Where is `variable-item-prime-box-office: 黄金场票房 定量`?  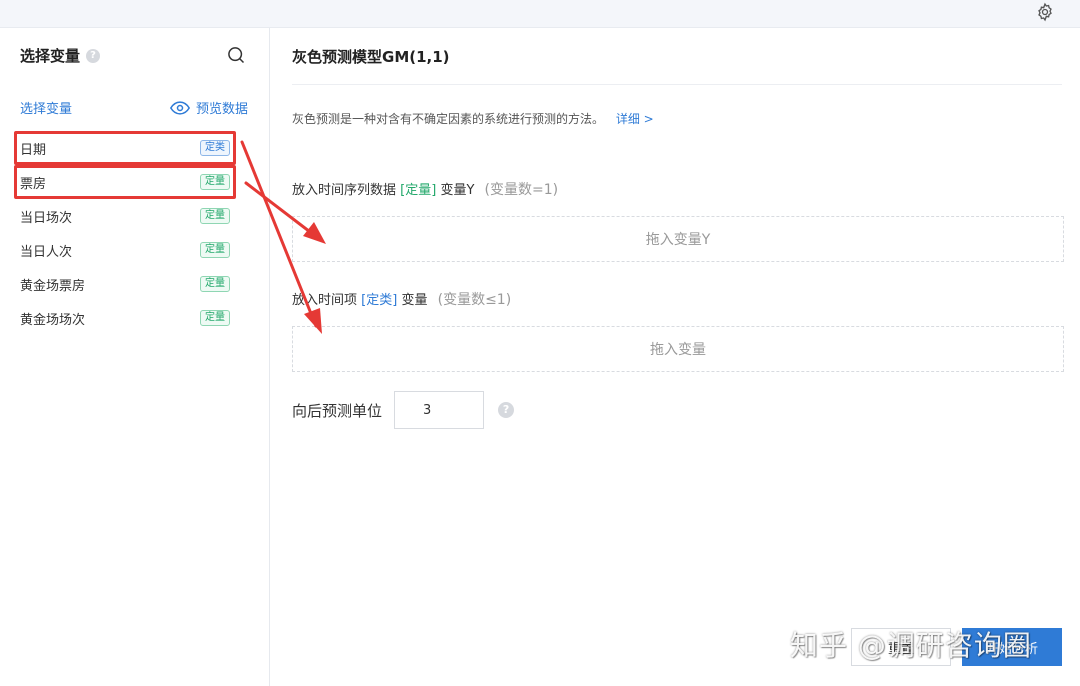
variable-item-prime-box-office: 黄金场票房 定量 is located at coordinates (125, 284).